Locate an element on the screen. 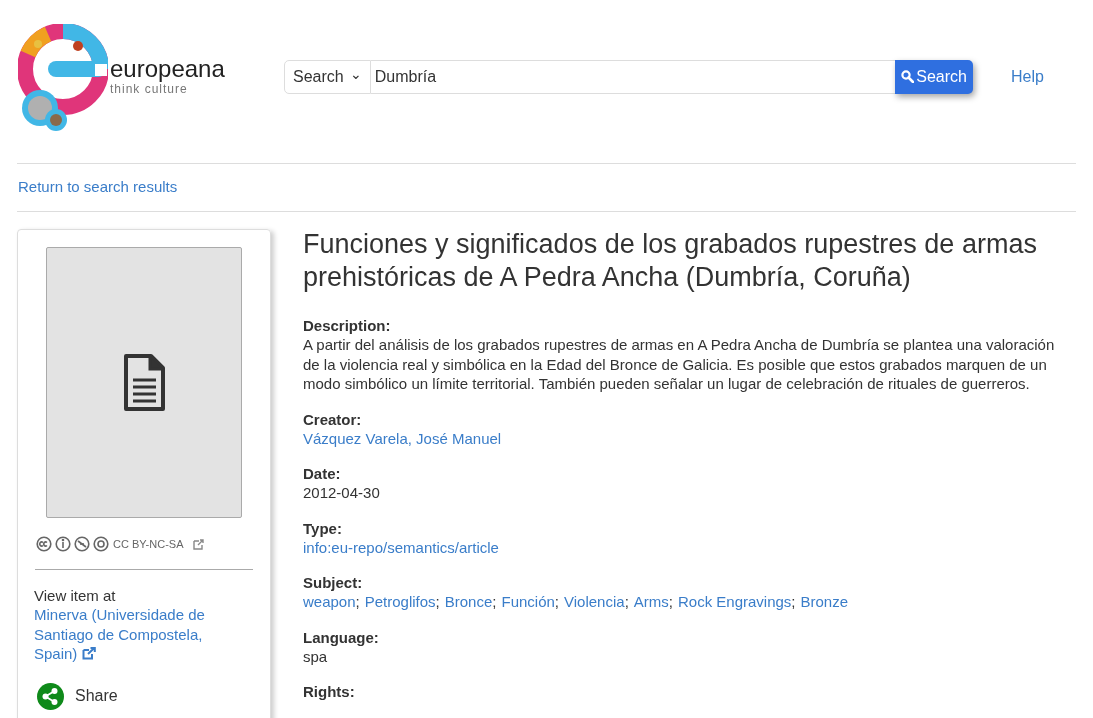 The width and height of the screenshot is (1093, 718). license-label: CC BY-NC-SA is located at coordinates (148, 544).